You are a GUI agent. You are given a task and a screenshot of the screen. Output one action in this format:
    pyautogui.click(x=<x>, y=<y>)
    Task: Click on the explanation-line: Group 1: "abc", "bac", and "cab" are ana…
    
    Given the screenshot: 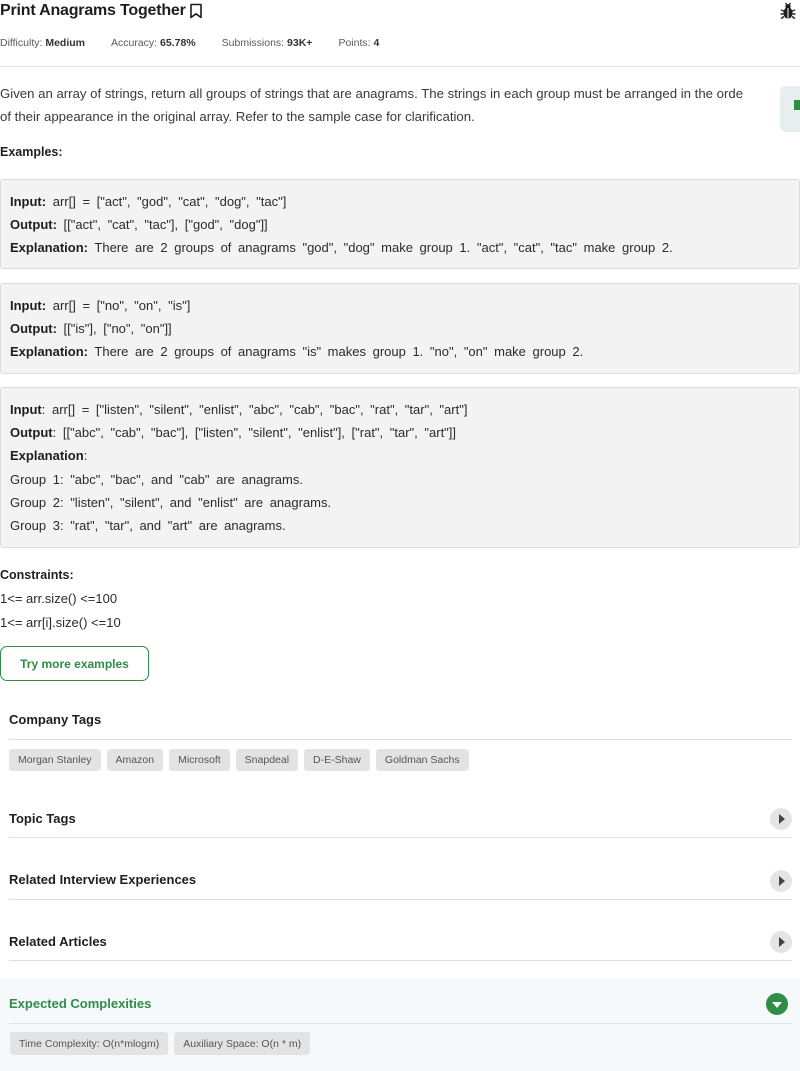 What is the action you would take?
    pyautogui.click(x=156, y=479)
    